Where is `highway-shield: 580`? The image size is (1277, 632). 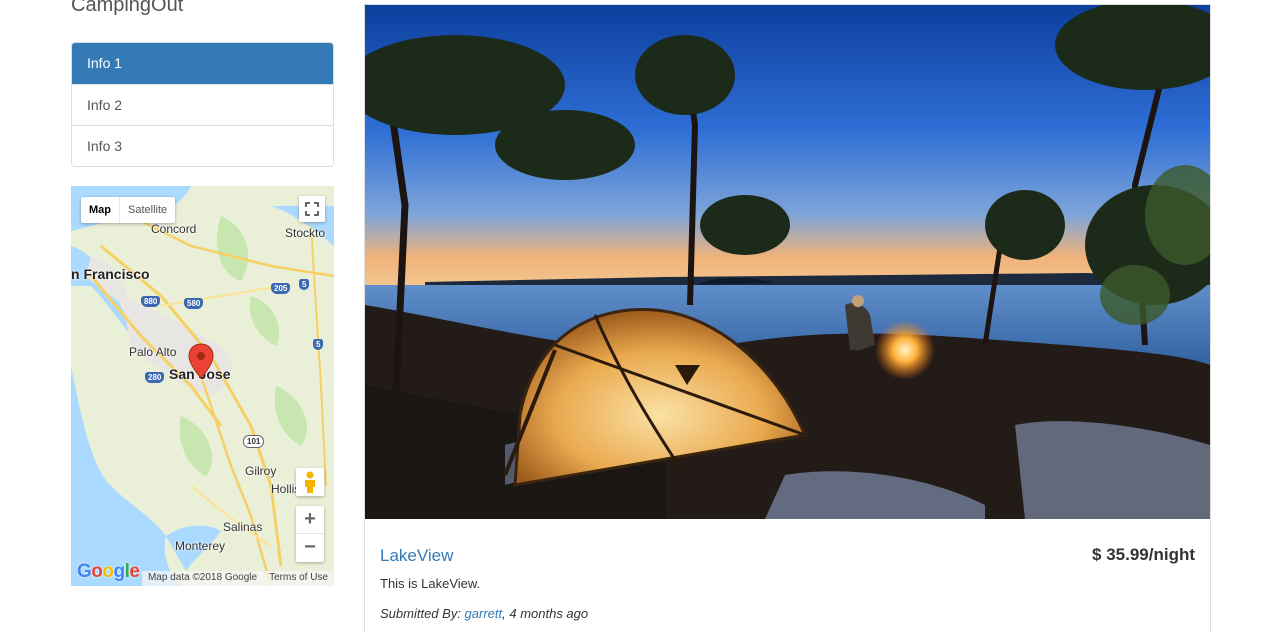
highway-shield: 580 is located at coordinates (194, 303).